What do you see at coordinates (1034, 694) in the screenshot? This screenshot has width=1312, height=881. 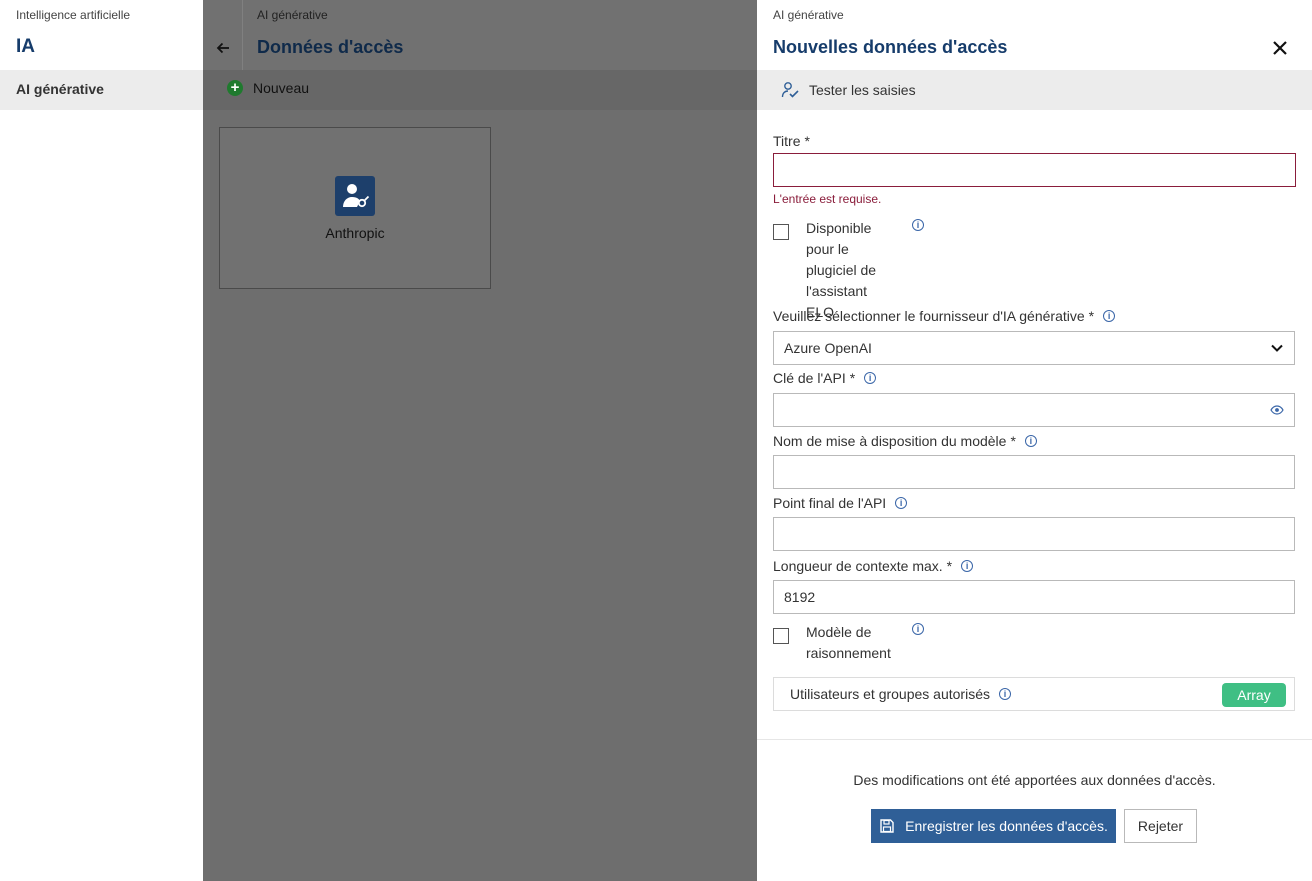 I see `authorized-users-row: Utilisateurs et groupes autorisés i Array` at bounding box center [1034, 694].